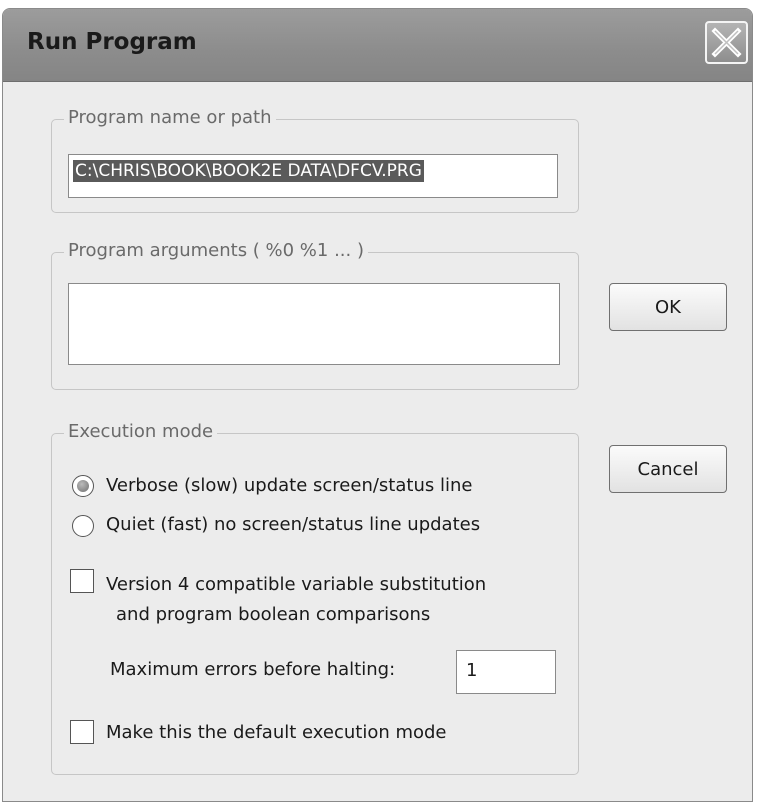 The image size is (757, 804). Describe the element at coordinates (82, 581) in the screenshot. I see `version4-compat-checkbox` at that location.